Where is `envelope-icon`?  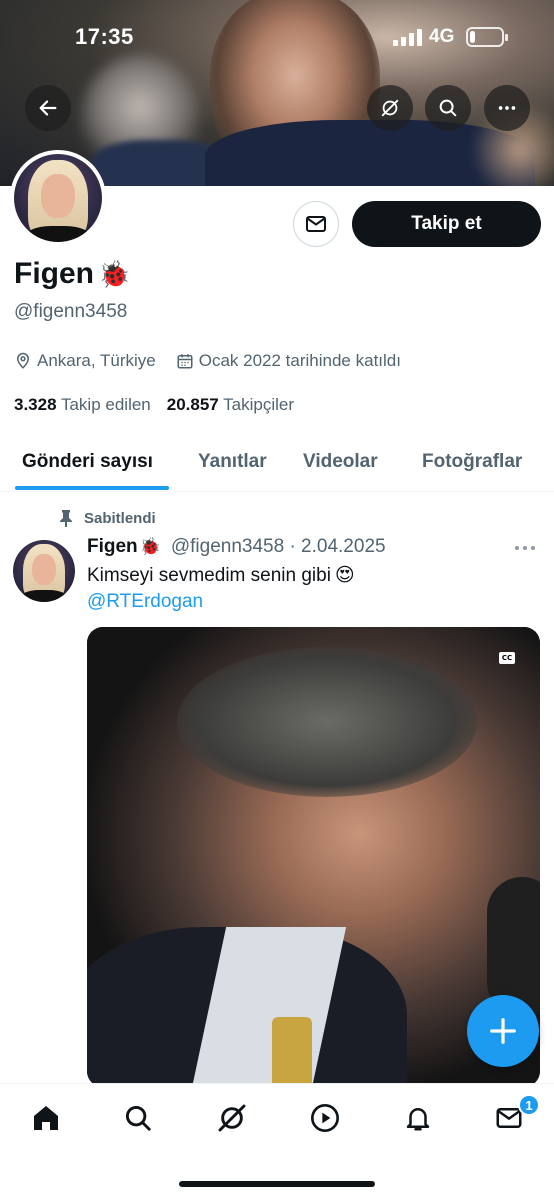 envelope-icon is located at coordinates (316, 224).